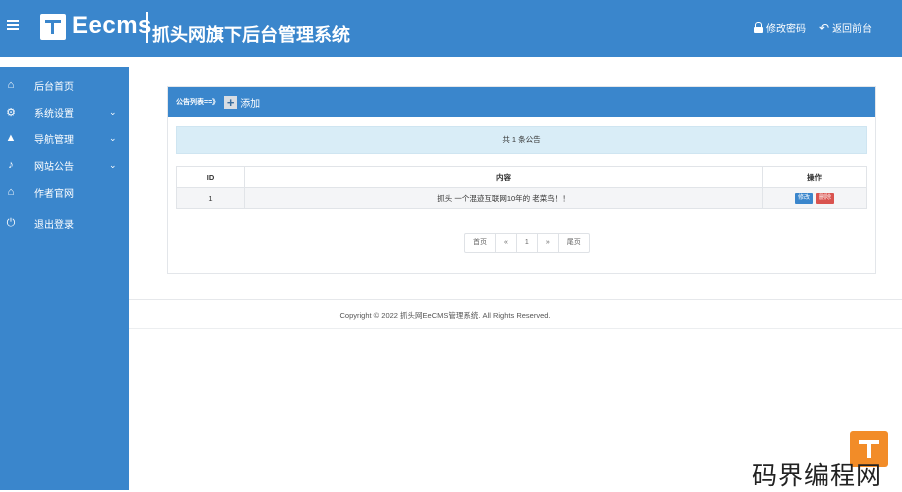 This screenshot has height=492, width=902. What do you see at coordinates (251, 35) in the screenshot?
I see `system-title: 抓头网旗下后台管理系统` at bounding box center [251, 35].